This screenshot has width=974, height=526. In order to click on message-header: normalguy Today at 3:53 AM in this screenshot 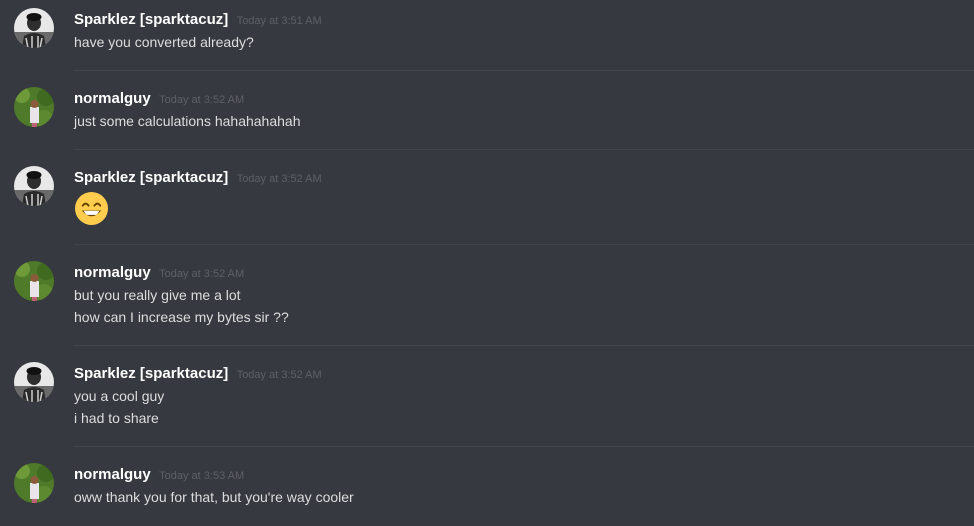, I will do `click(159, 475)`.